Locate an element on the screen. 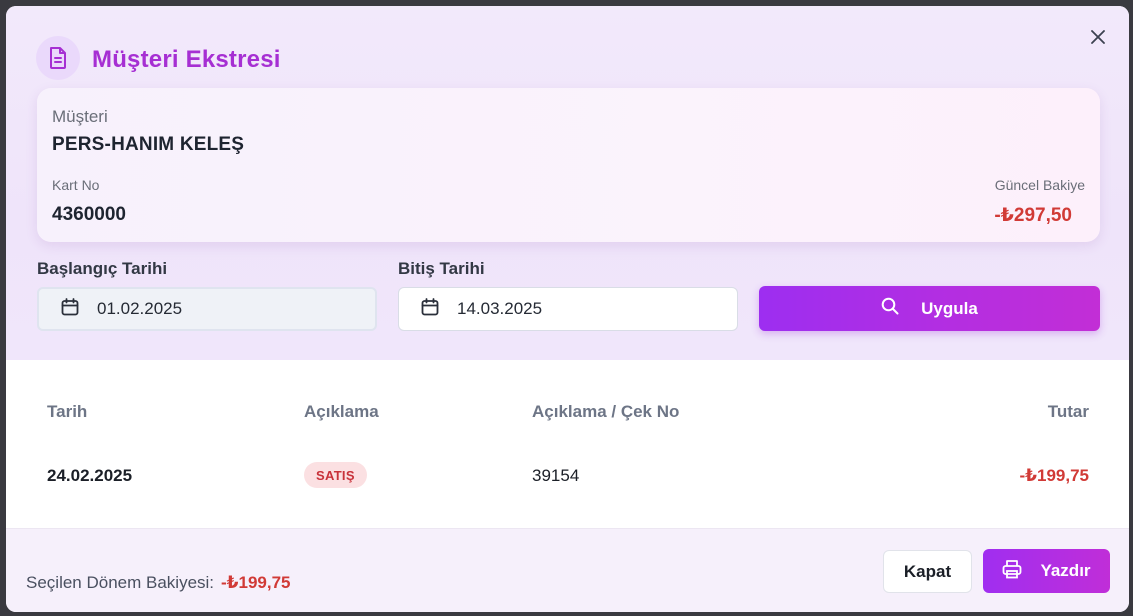 The width and height of the screenshot is (1133, 616). row-amount: -₺199,75 is located at coordinates (1054, 475).